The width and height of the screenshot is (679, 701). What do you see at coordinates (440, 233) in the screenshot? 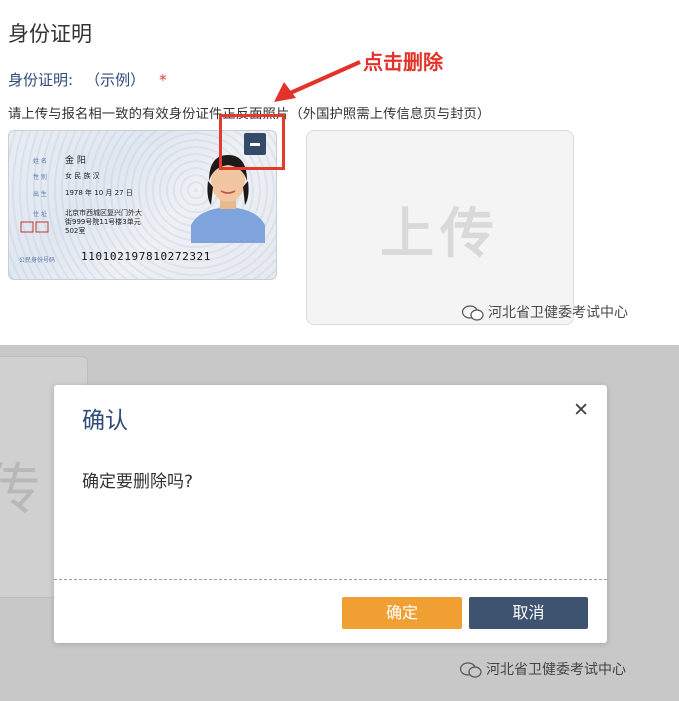
I see `upload-label: 上传` at bounding box center [440, 233].